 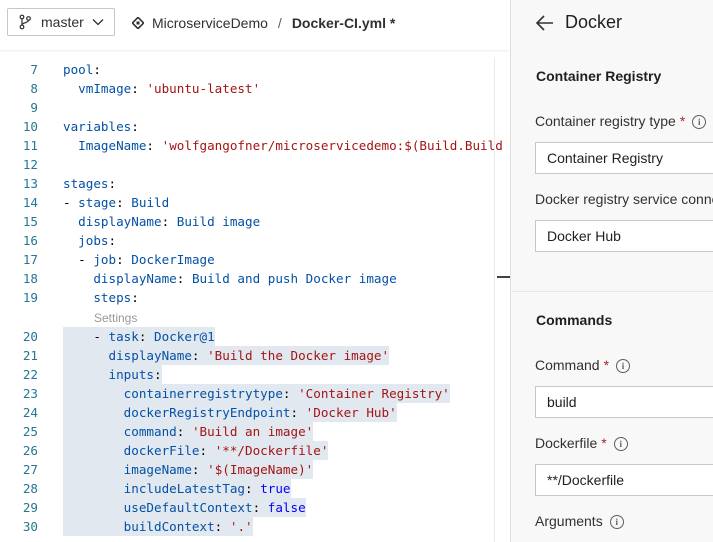 What do you see at coordinates (605, 121) in the screenshot?
I see `registry-type-label-text: Container registry type` at bounding box center [605, 121].